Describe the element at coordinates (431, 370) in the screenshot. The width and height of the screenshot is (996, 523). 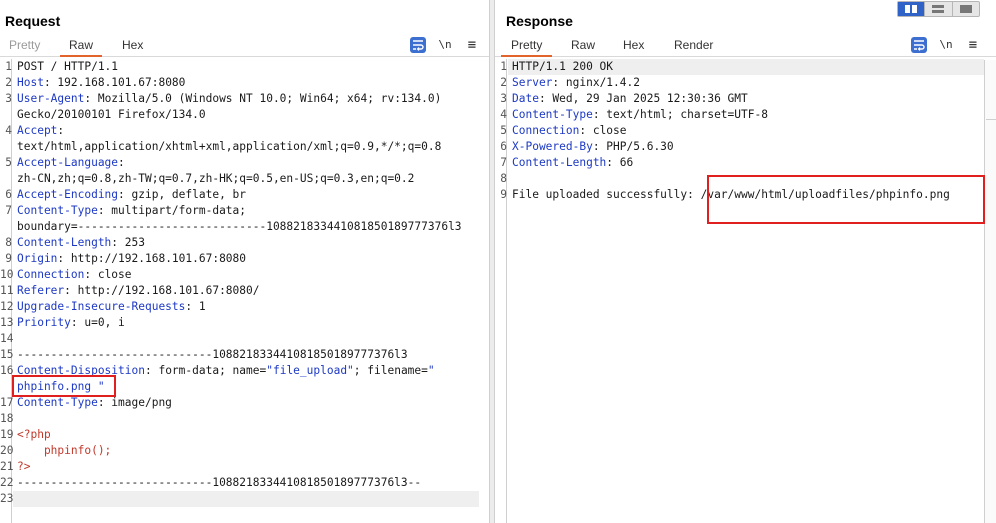
I see `code-token: "` at that location.